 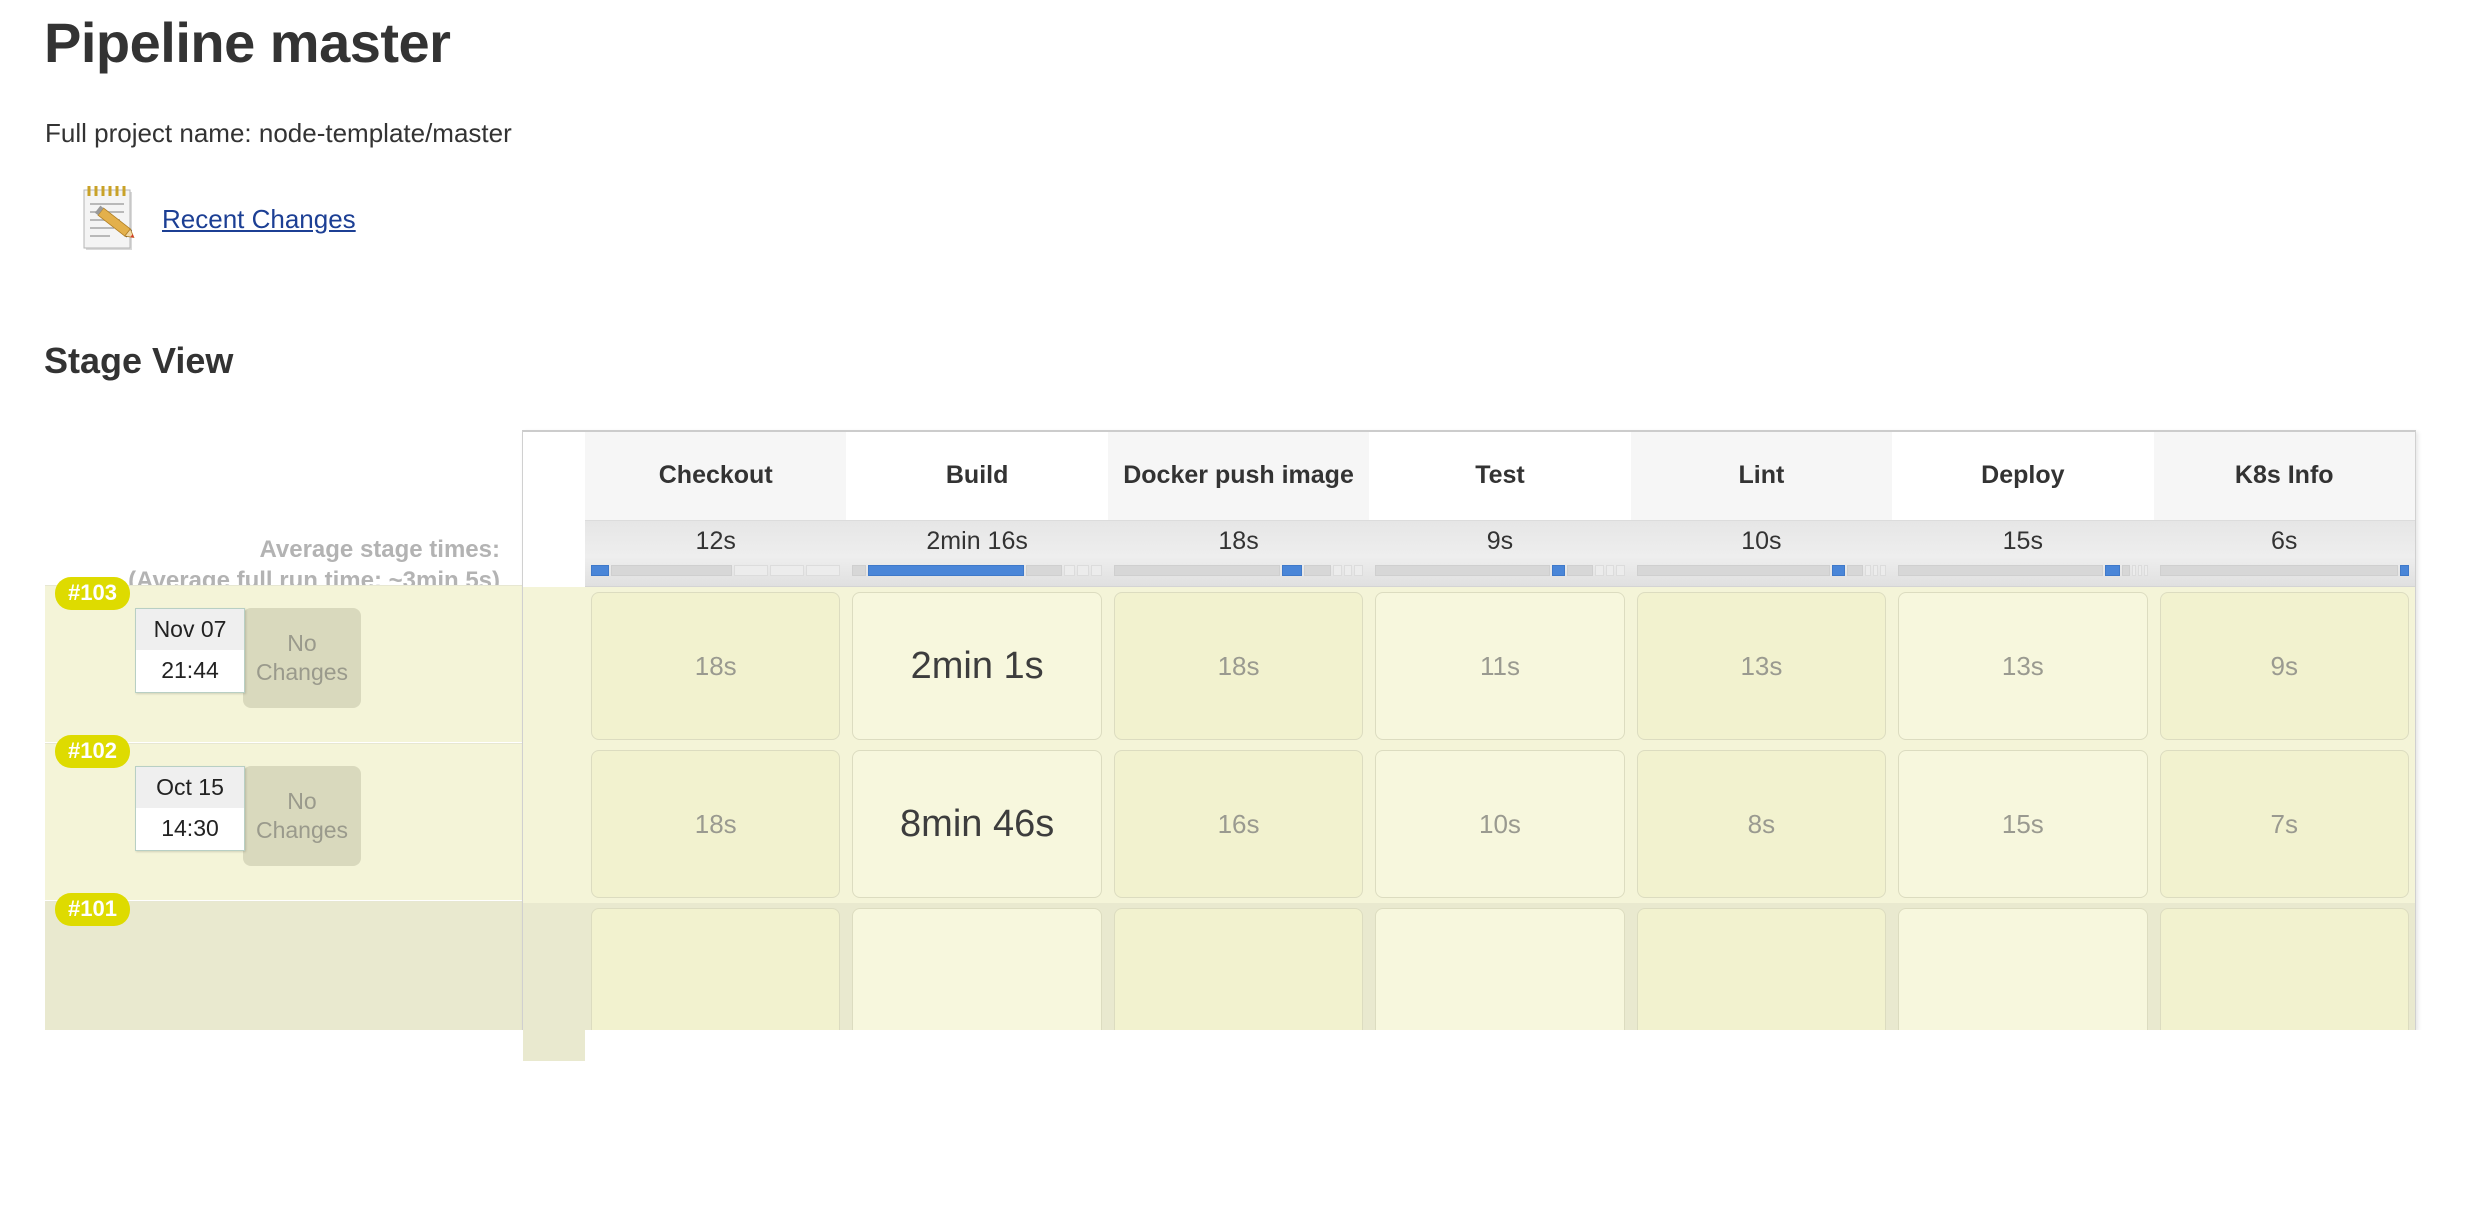 I want to click on build-meta-row: #102 Oct 15 14:30 No Changes, so click(x=283, y=818).